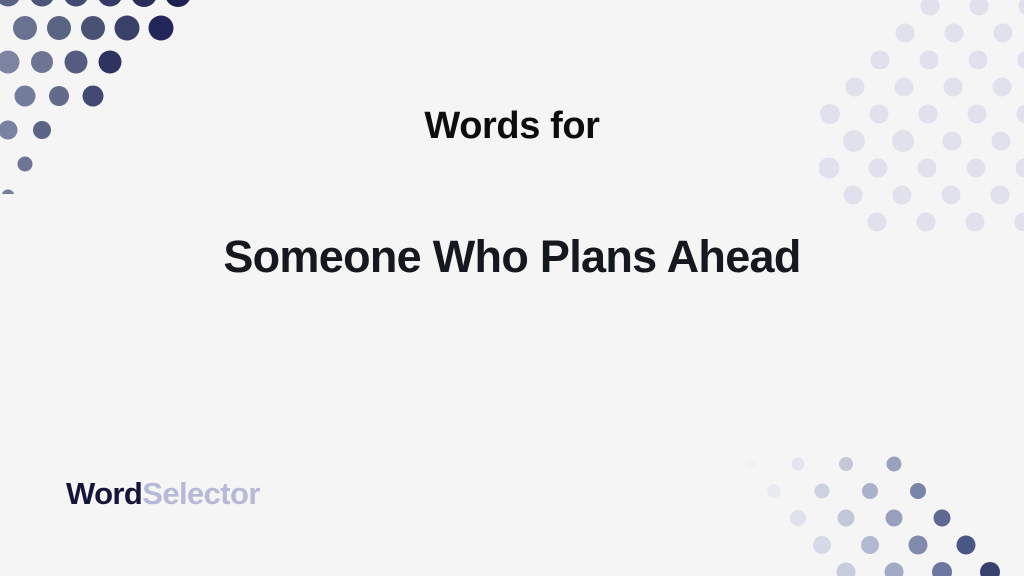 The image size is (1024, 576). What do you see at coordinates (104, 493) in the screenshot?
I see `brand-logo-primary: Word` at bounding box center [104, 493].